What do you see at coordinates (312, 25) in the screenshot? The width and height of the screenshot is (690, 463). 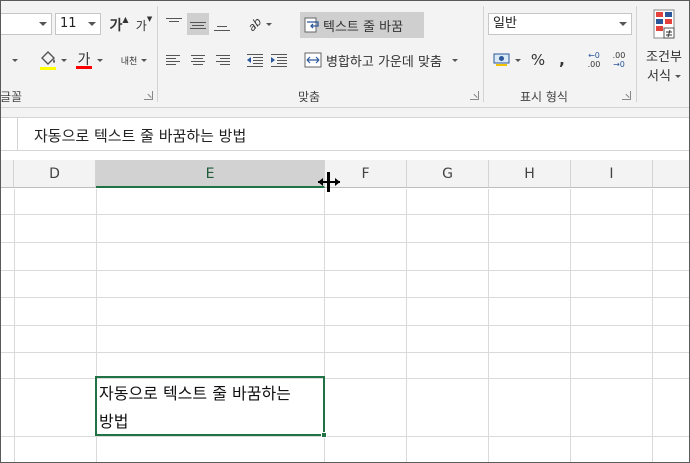 I see `wrap-text-icon` at bounding box center [312, 25].